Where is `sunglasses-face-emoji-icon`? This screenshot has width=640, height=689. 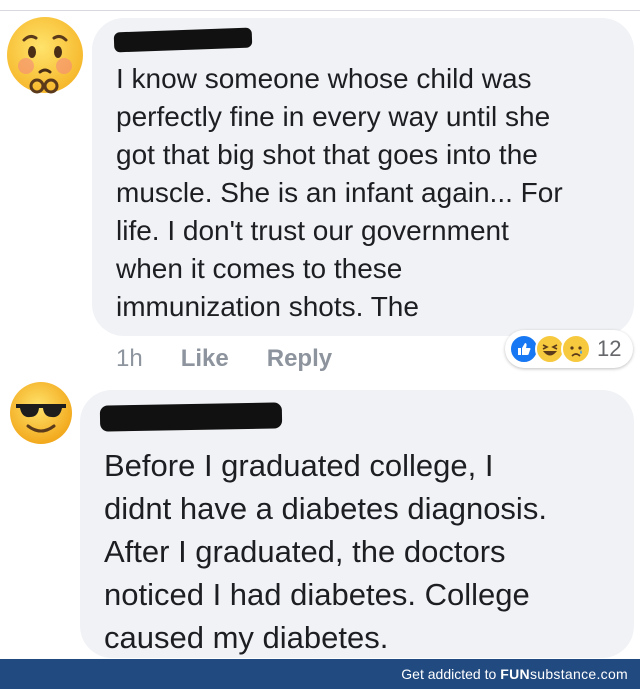
sunglasses-face-emoji-icon is located at coordinates (41, 413).